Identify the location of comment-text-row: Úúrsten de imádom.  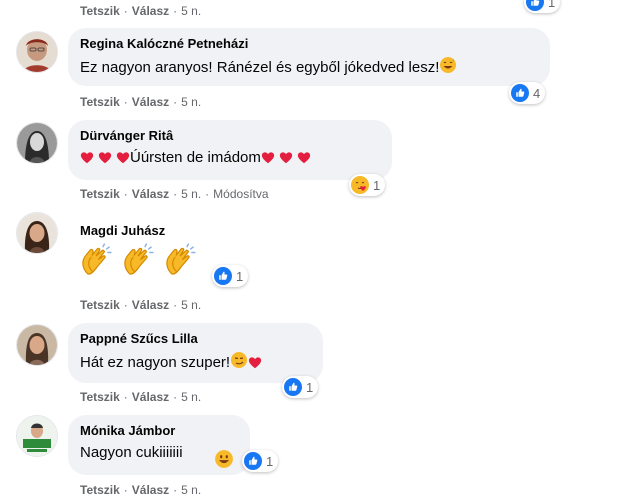
(230, 158).